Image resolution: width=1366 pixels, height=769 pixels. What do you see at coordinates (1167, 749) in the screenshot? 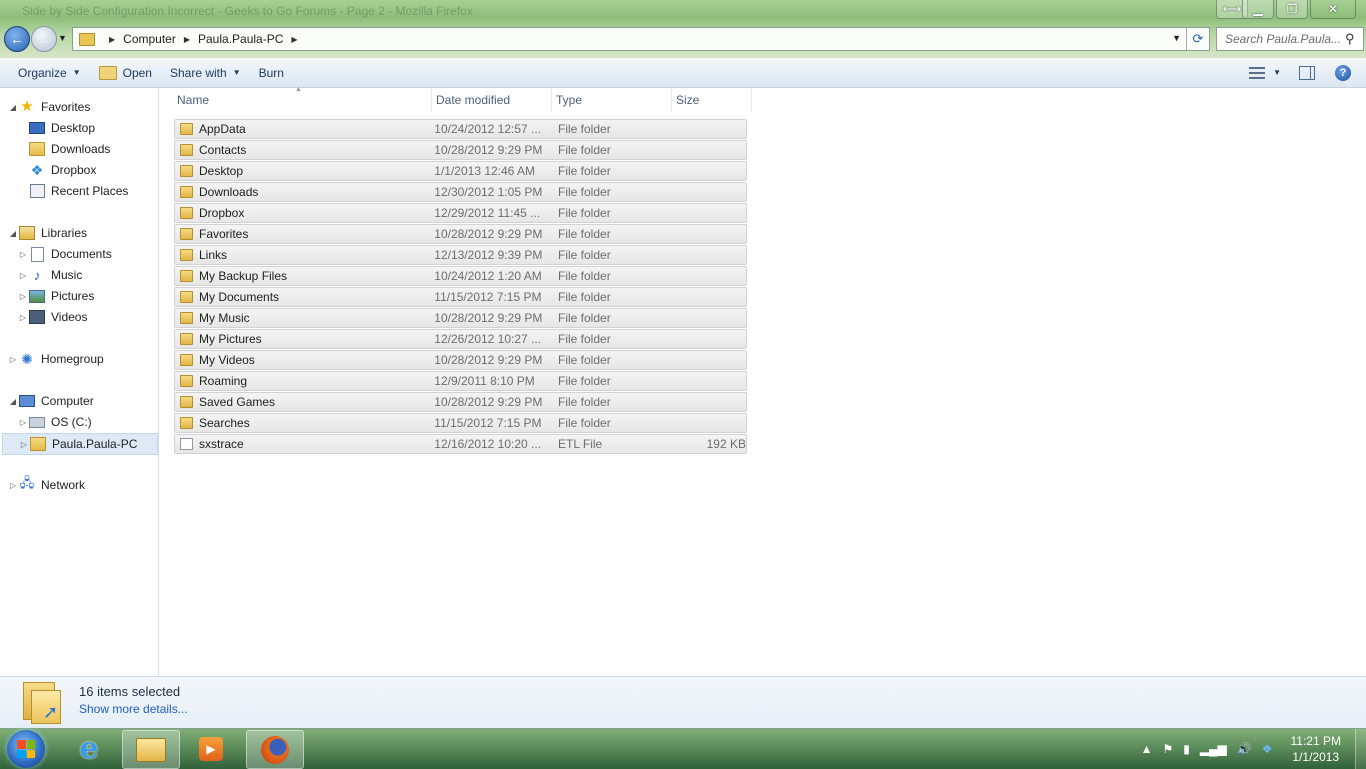
I see `action-center-flag-icon: ⚑` at bounding box center [1167, 749].